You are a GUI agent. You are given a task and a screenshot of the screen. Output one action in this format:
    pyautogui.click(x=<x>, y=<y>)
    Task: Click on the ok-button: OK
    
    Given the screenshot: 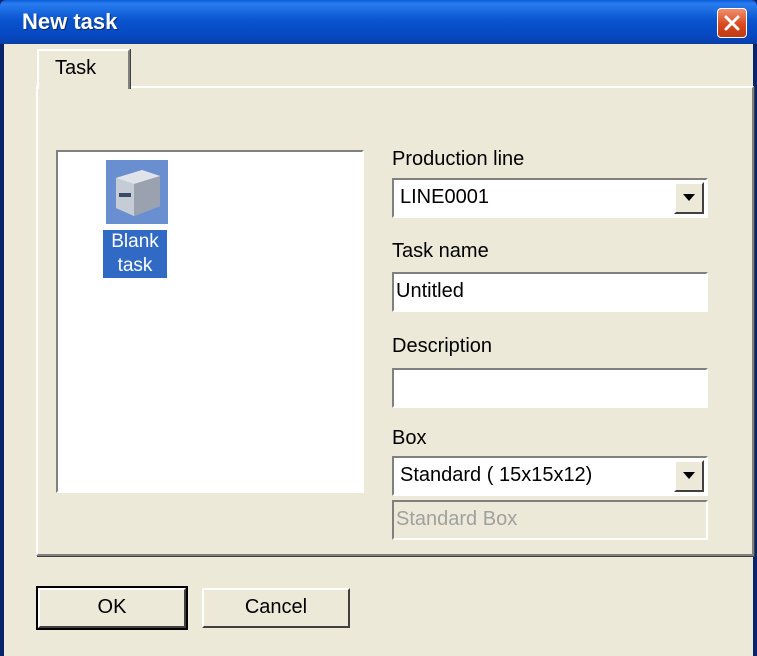 What is the action you would take?
    pyautogui.click(x=112, y=608)
    